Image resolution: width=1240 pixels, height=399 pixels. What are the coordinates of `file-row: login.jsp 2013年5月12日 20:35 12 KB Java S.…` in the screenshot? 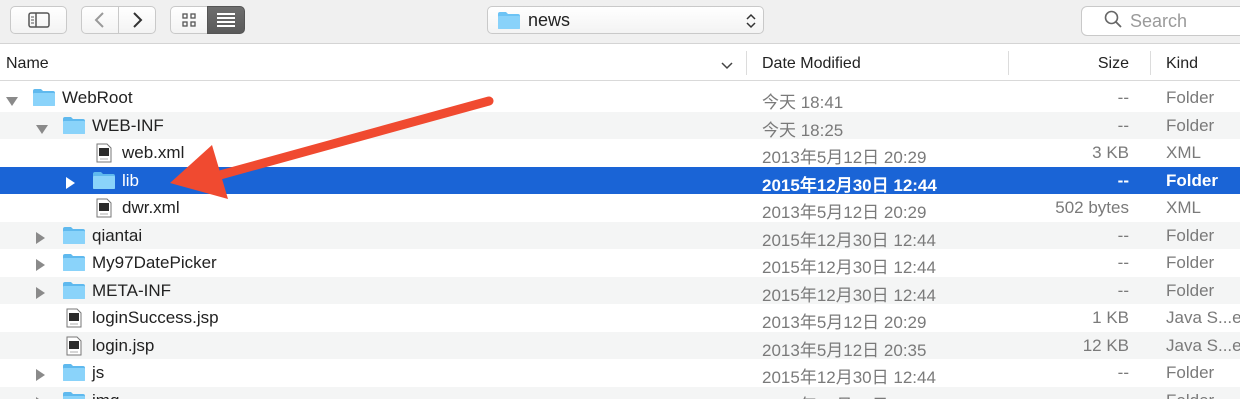 It's located at (620, 346).